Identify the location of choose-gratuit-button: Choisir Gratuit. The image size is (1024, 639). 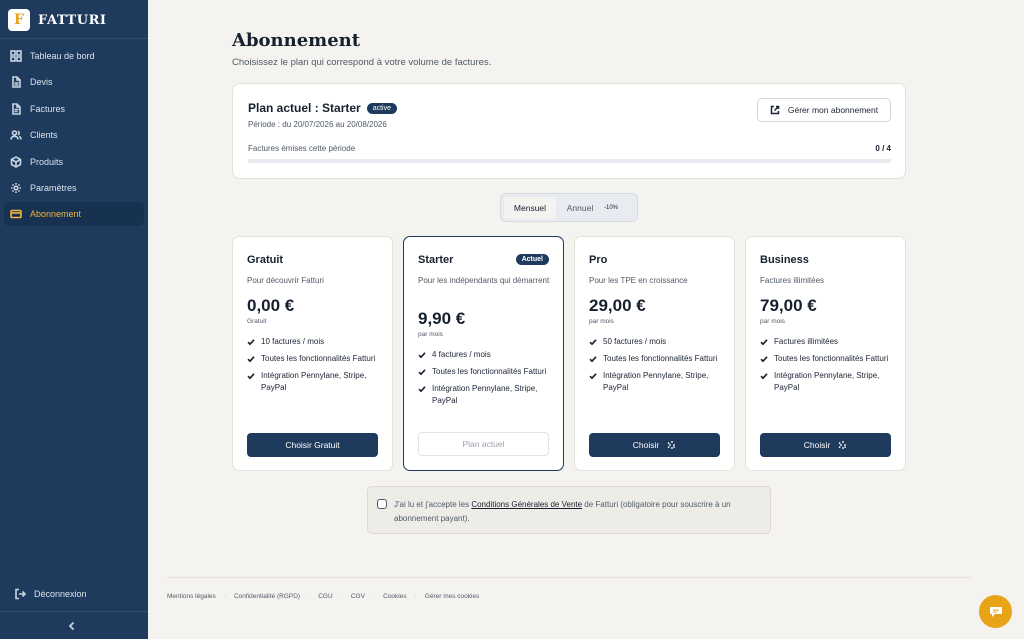
(312, 445).